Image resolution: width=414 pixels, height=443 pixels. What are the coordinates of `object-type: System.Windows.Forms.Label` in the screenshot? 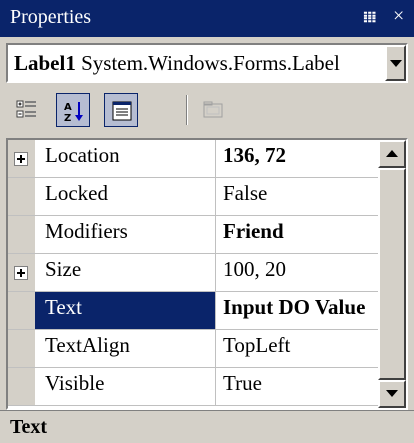 It's located at (210, 63).